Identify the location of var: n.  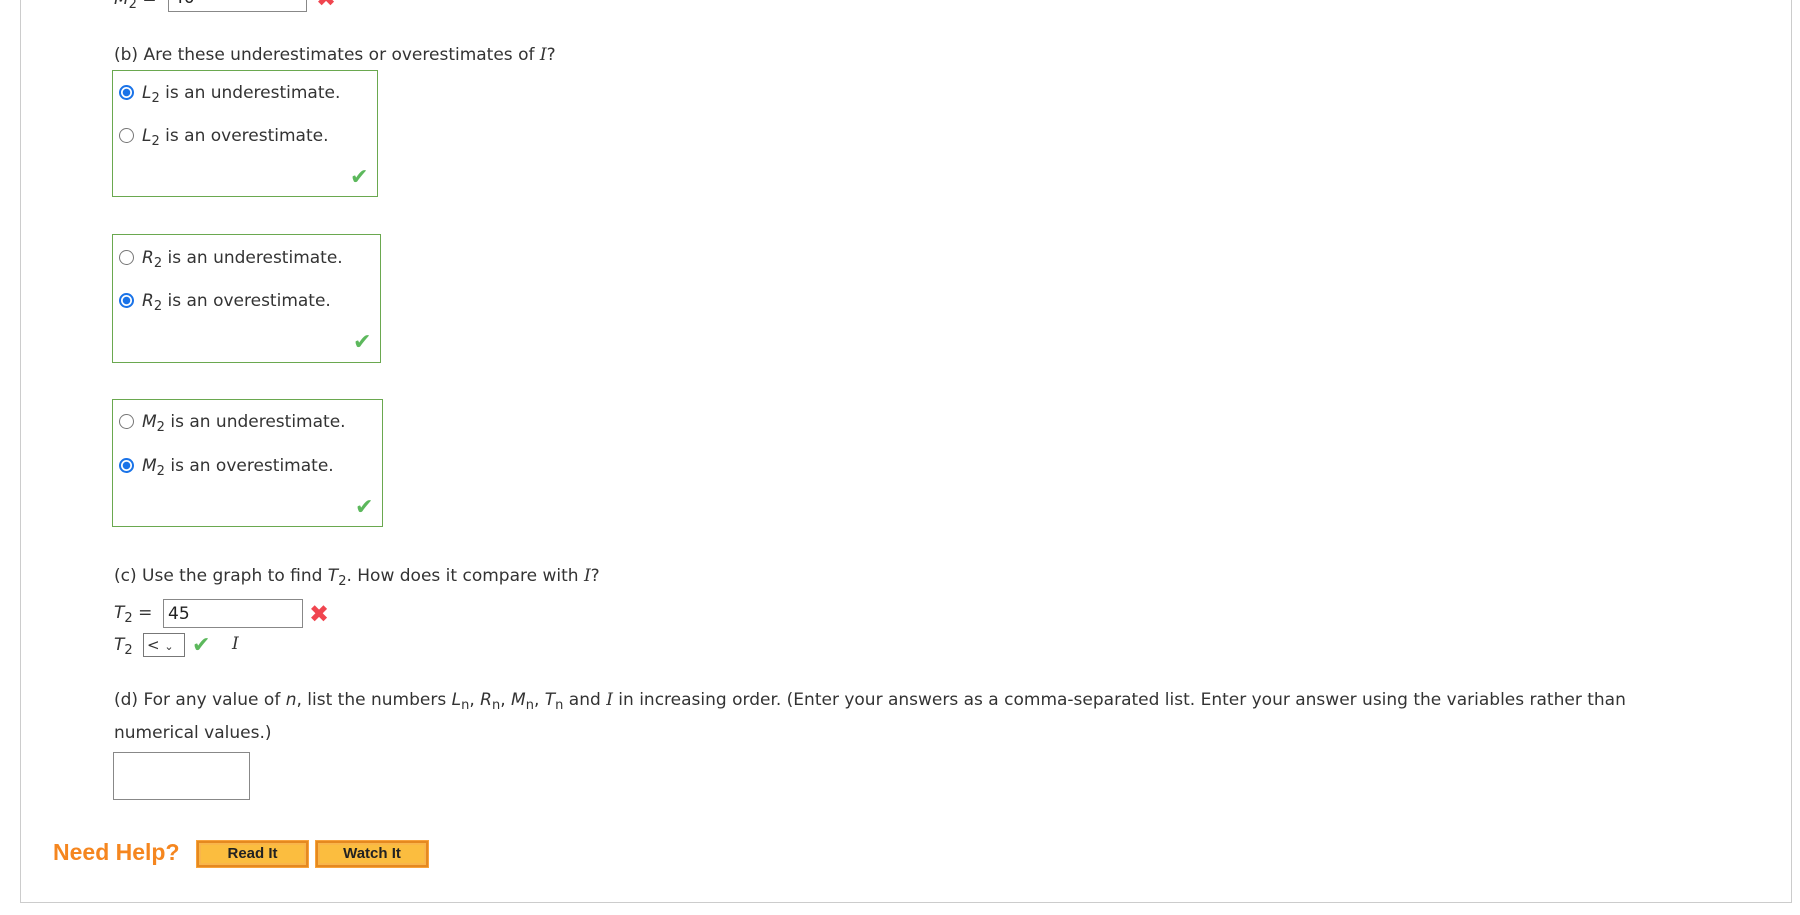
(291, 700).